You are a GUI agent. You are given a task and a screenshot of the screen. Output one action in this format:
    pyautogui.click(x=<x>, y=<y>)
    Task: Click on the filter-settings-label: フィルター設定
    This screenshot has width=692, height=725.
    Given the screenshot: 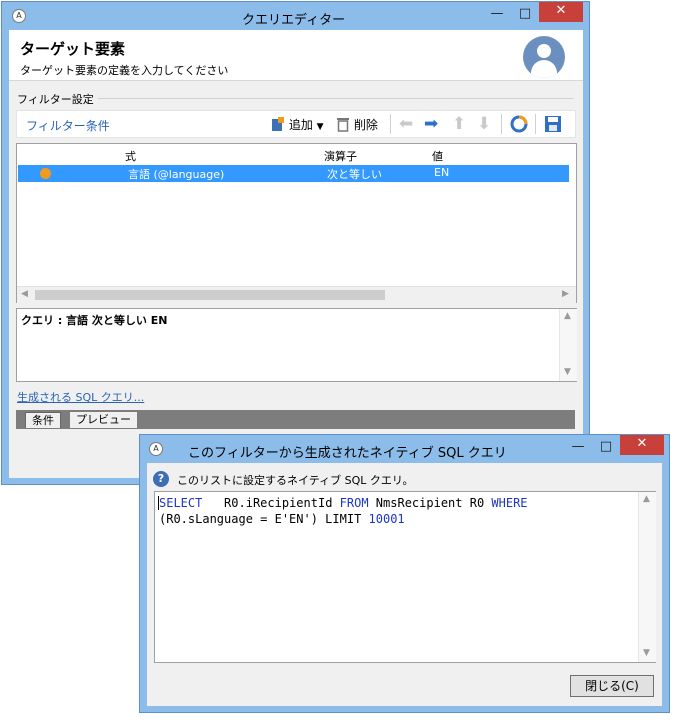 What is the action you would take?
    pyautogui.click(x=57, y=99)
    